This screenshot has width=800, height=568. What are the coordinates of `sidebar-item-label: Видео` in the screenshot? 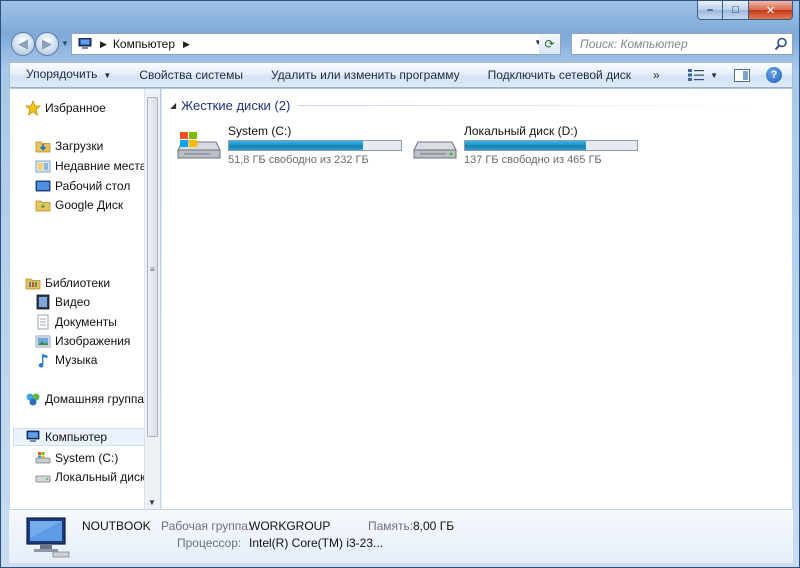 It's located at (73, 302).